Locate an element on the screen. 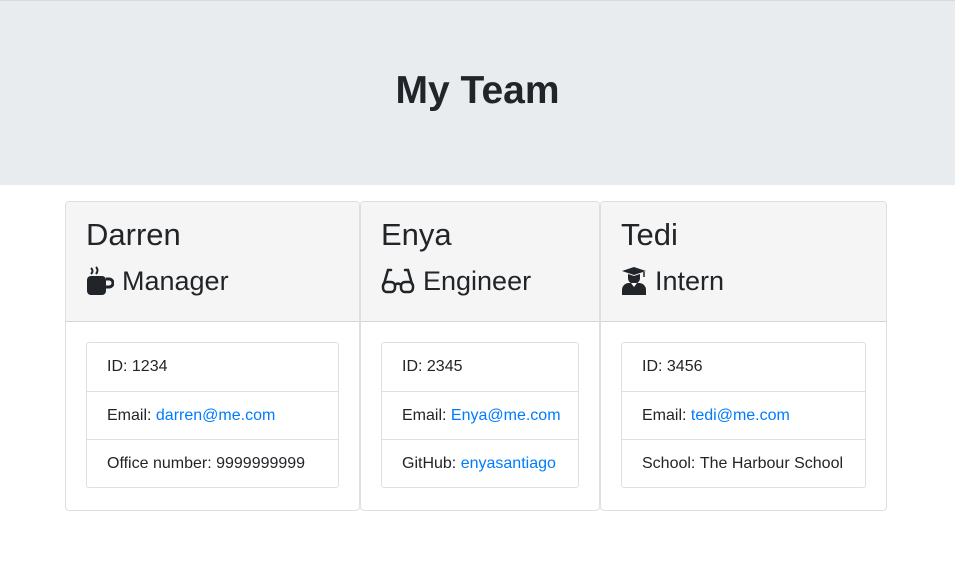 The image size is (955, 570). id-value: 1234 is located at coordinates (149, 366).